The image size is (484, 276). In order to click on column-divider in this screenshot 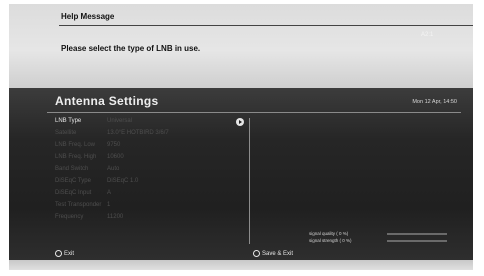, I will do `click(249, 181)`.